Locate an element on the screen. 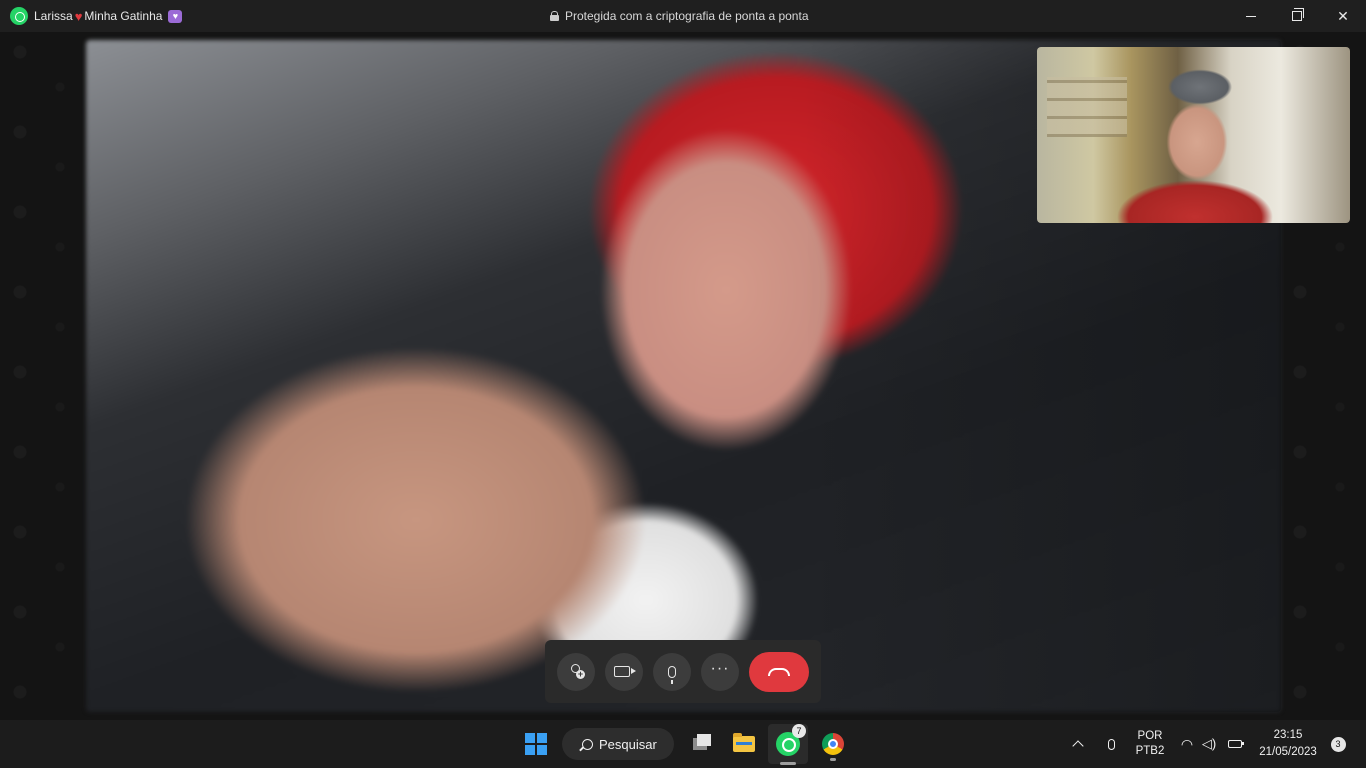 This screenshot has width=1366, height=768. red-heart-icon: ♥ is located at coordinates (78, 16).